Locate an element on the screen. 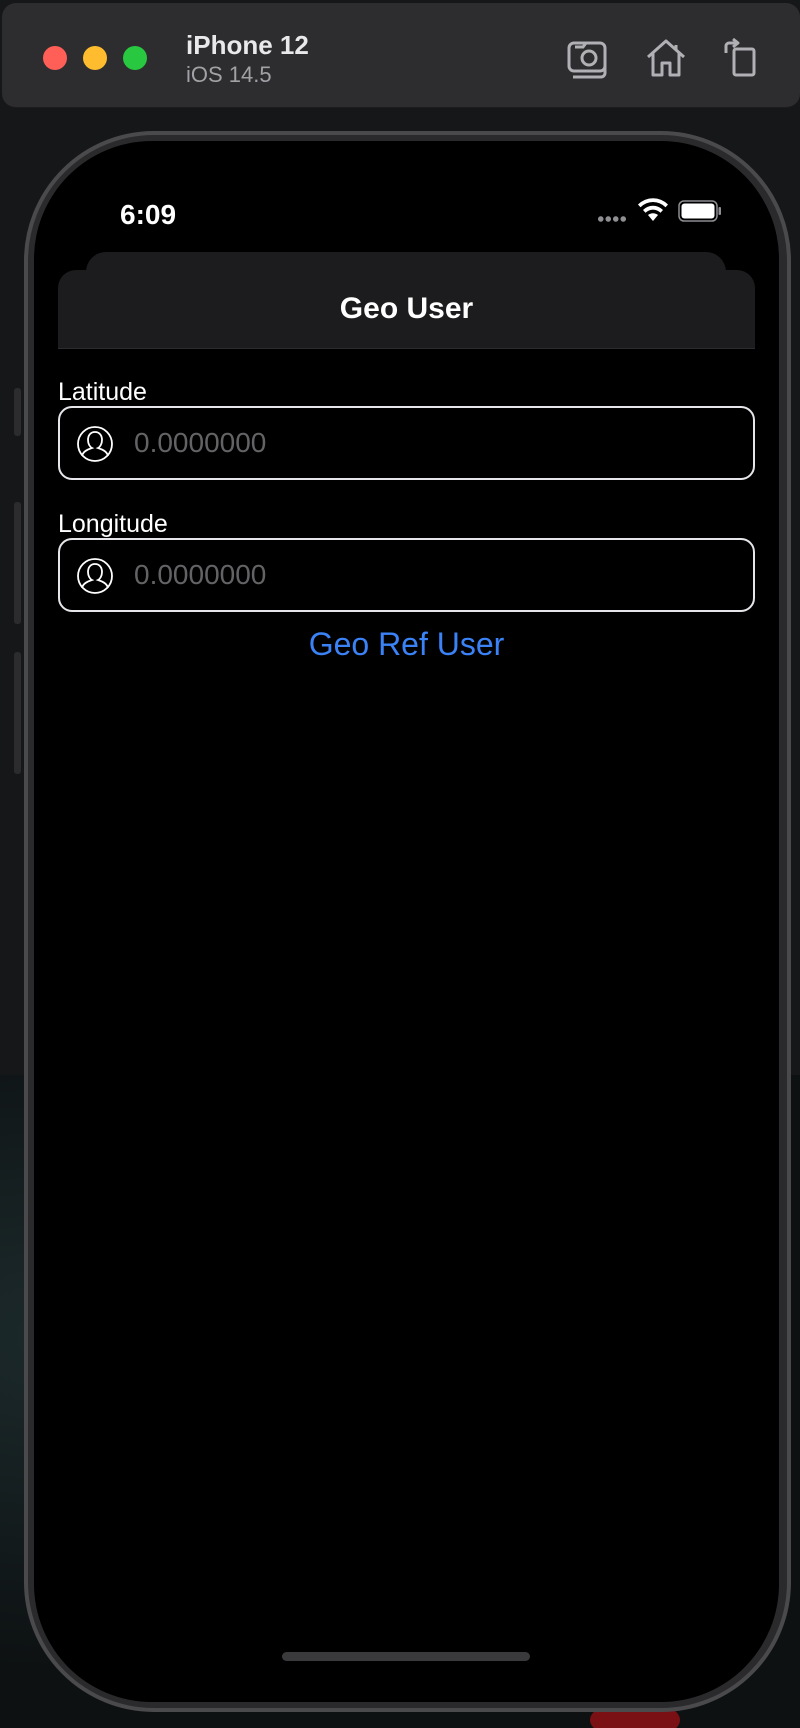 The height and width of the screenshot is (1728, 800). home-indicator is located at coordinates (406, 1656).